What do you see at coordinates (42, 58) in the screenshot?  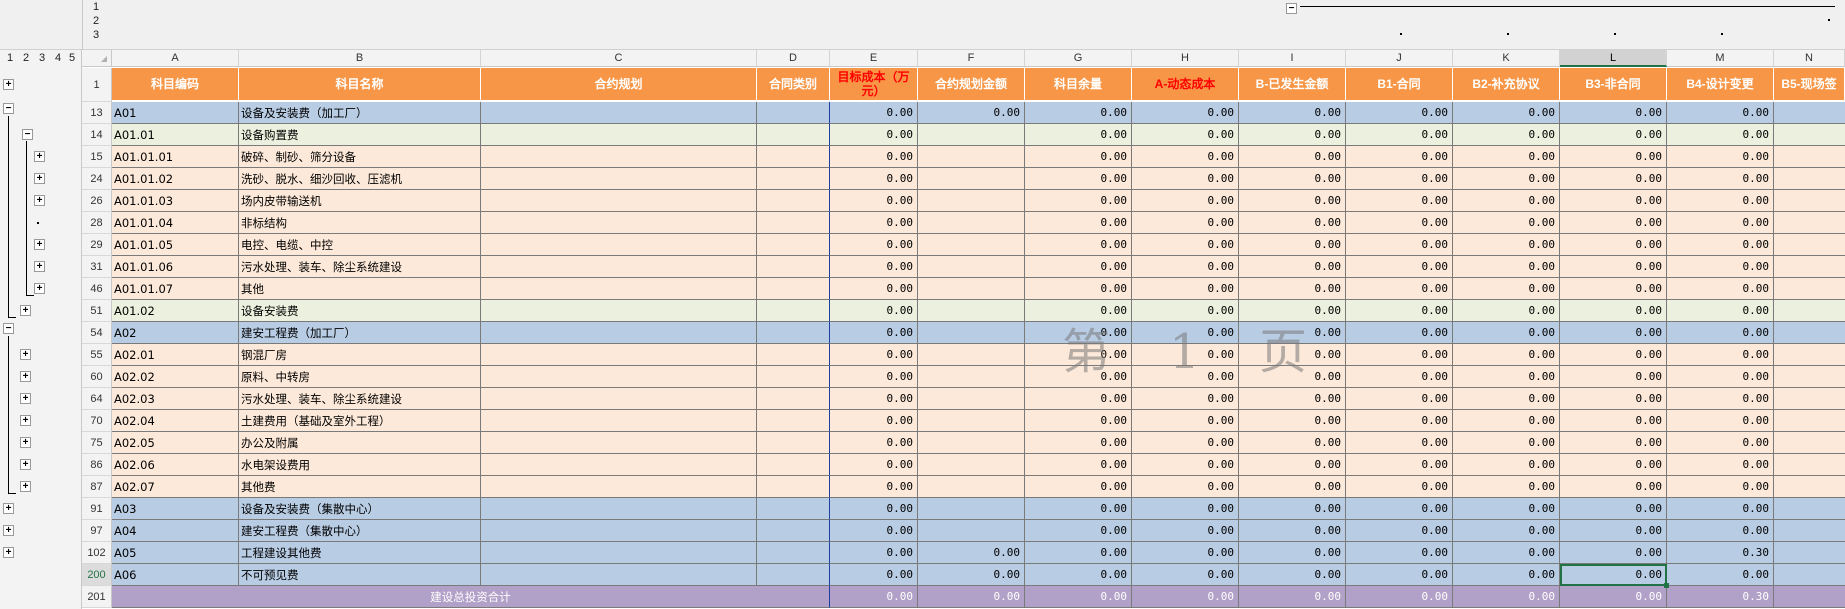 I see `row-outline-level-3: 3` at bounding box center [42, 58].